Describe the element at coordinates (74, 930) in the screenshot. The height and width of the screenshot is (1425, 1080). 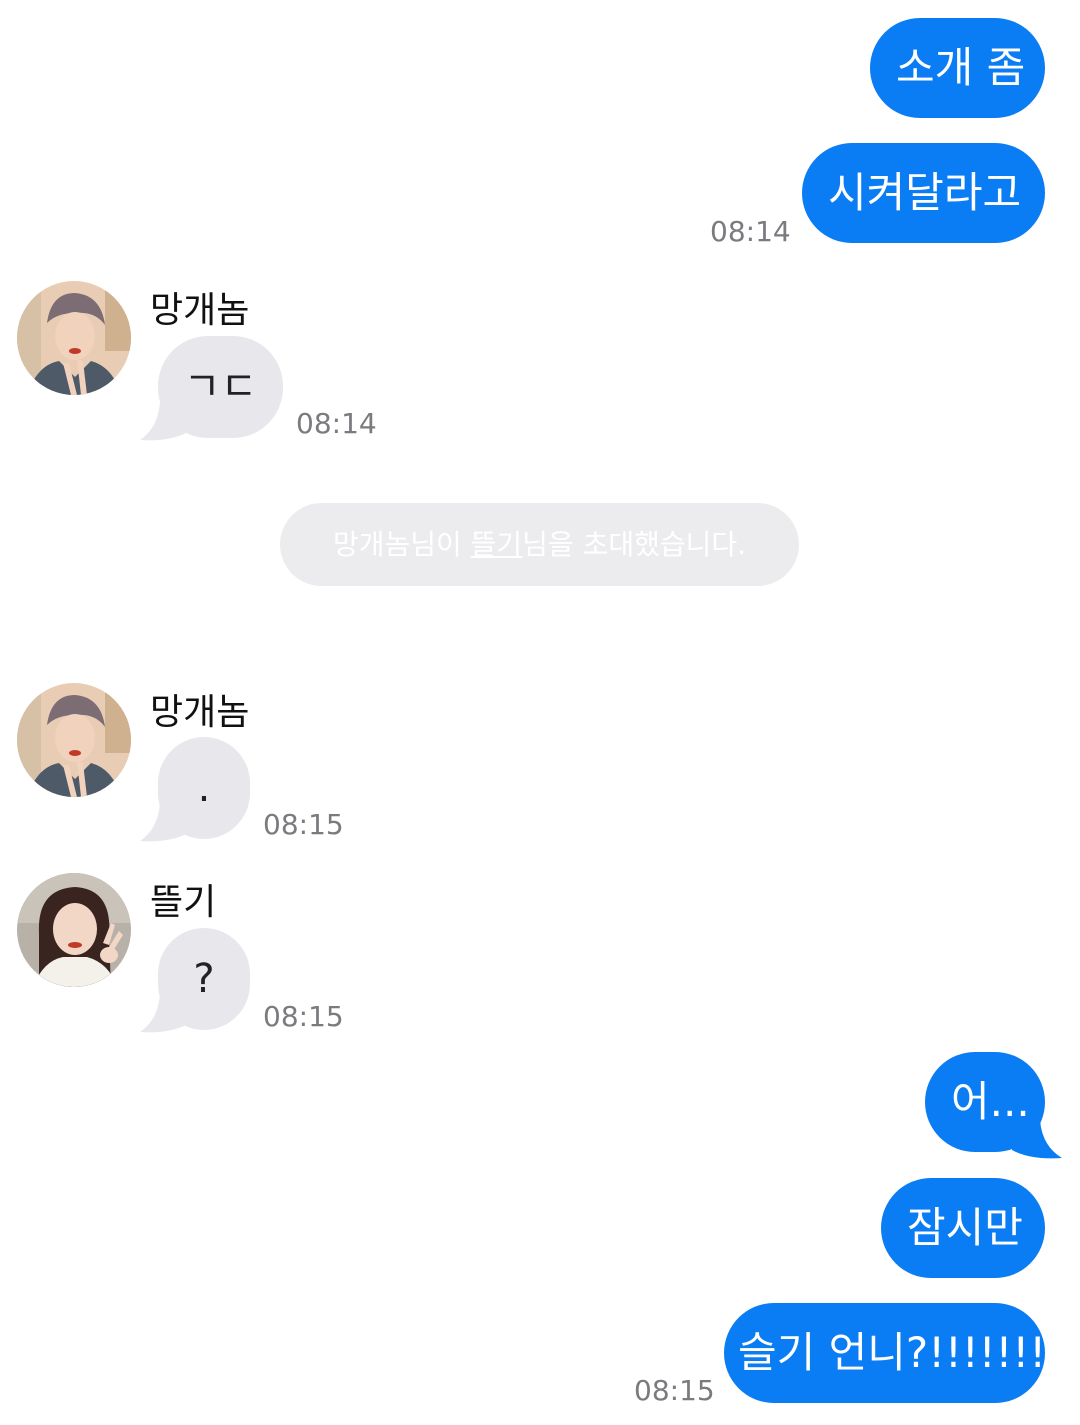
I see `avatar-woman` at that location.